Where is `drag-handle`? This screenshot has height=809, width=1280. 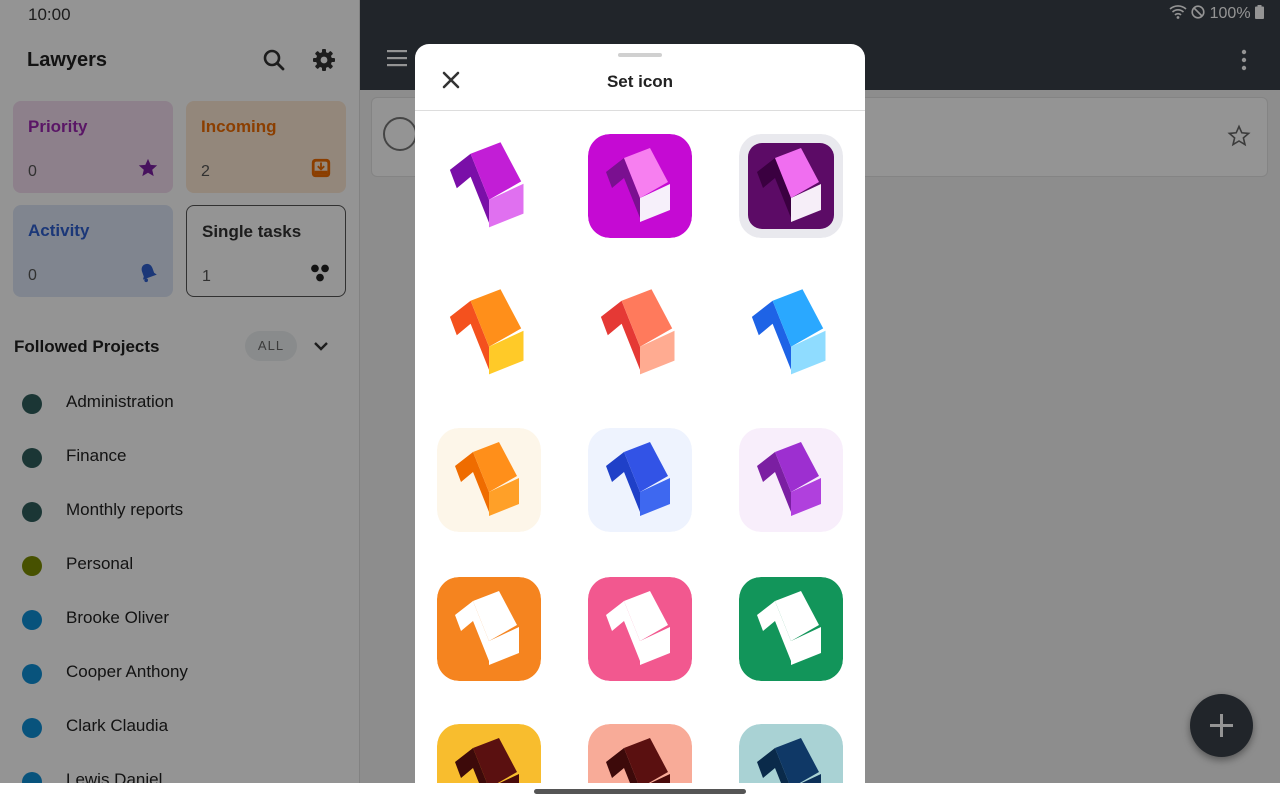 drag-handle is located at coordinates (640, 55).